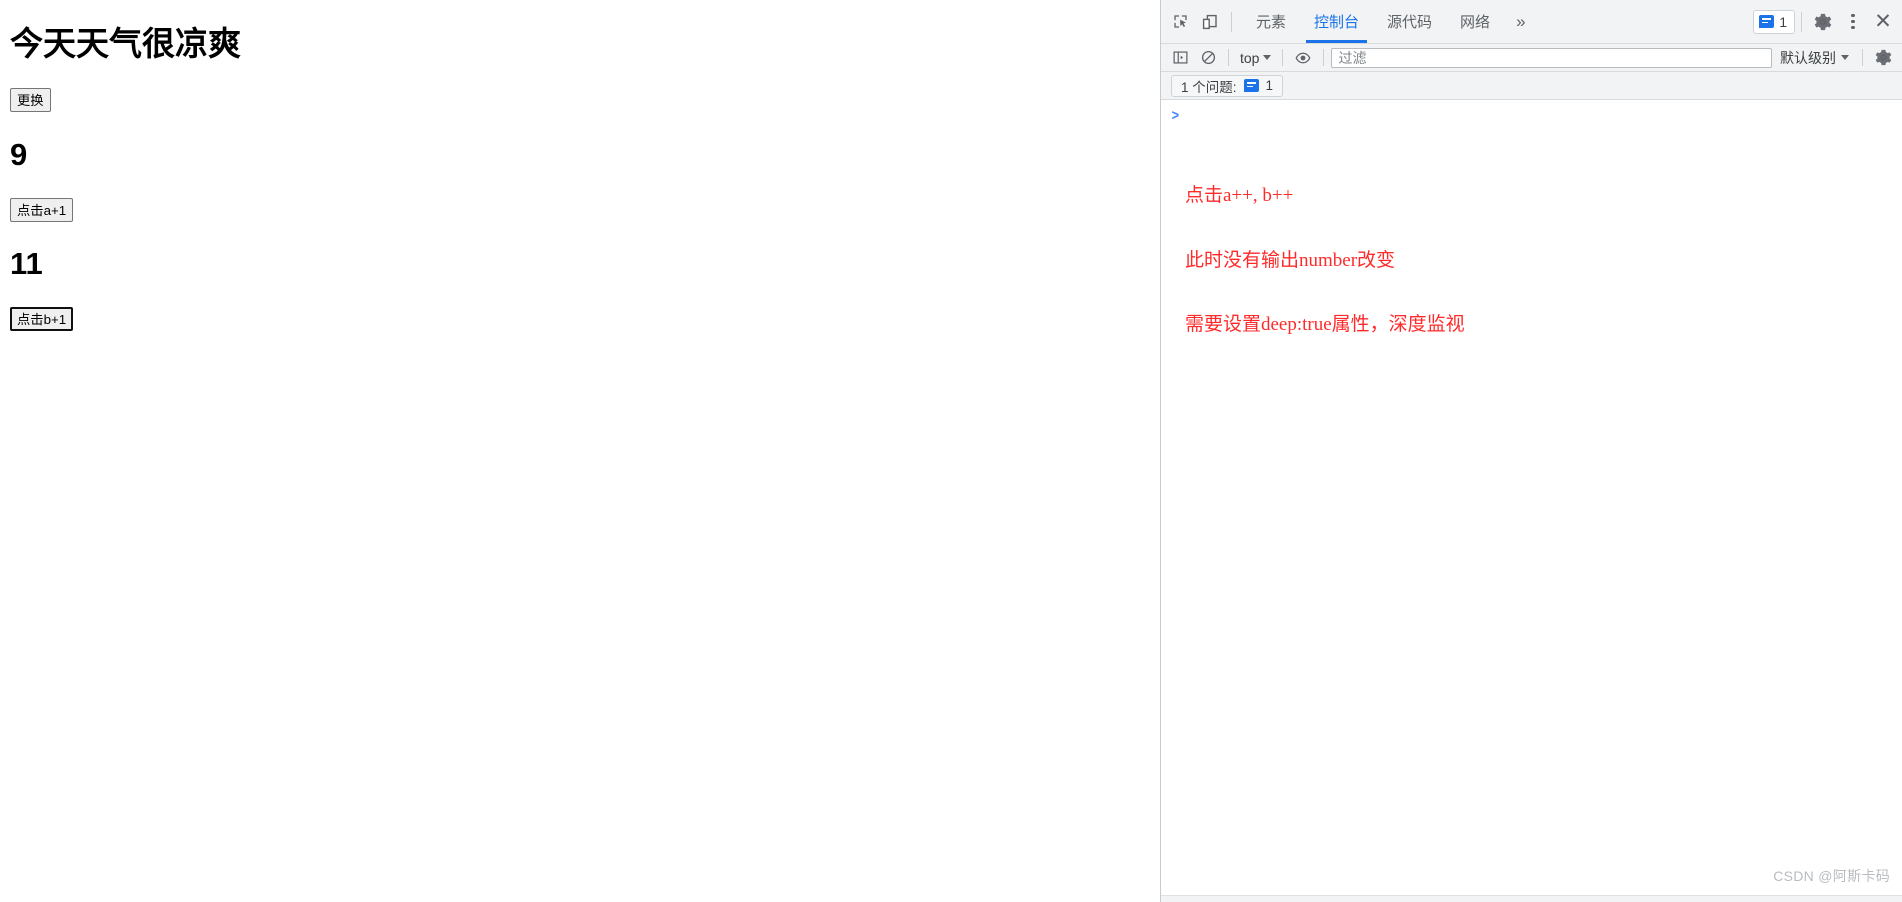 This screenshot has height=902, width=1902. I want to click on close-icon: ✕, so click(1883, 22).